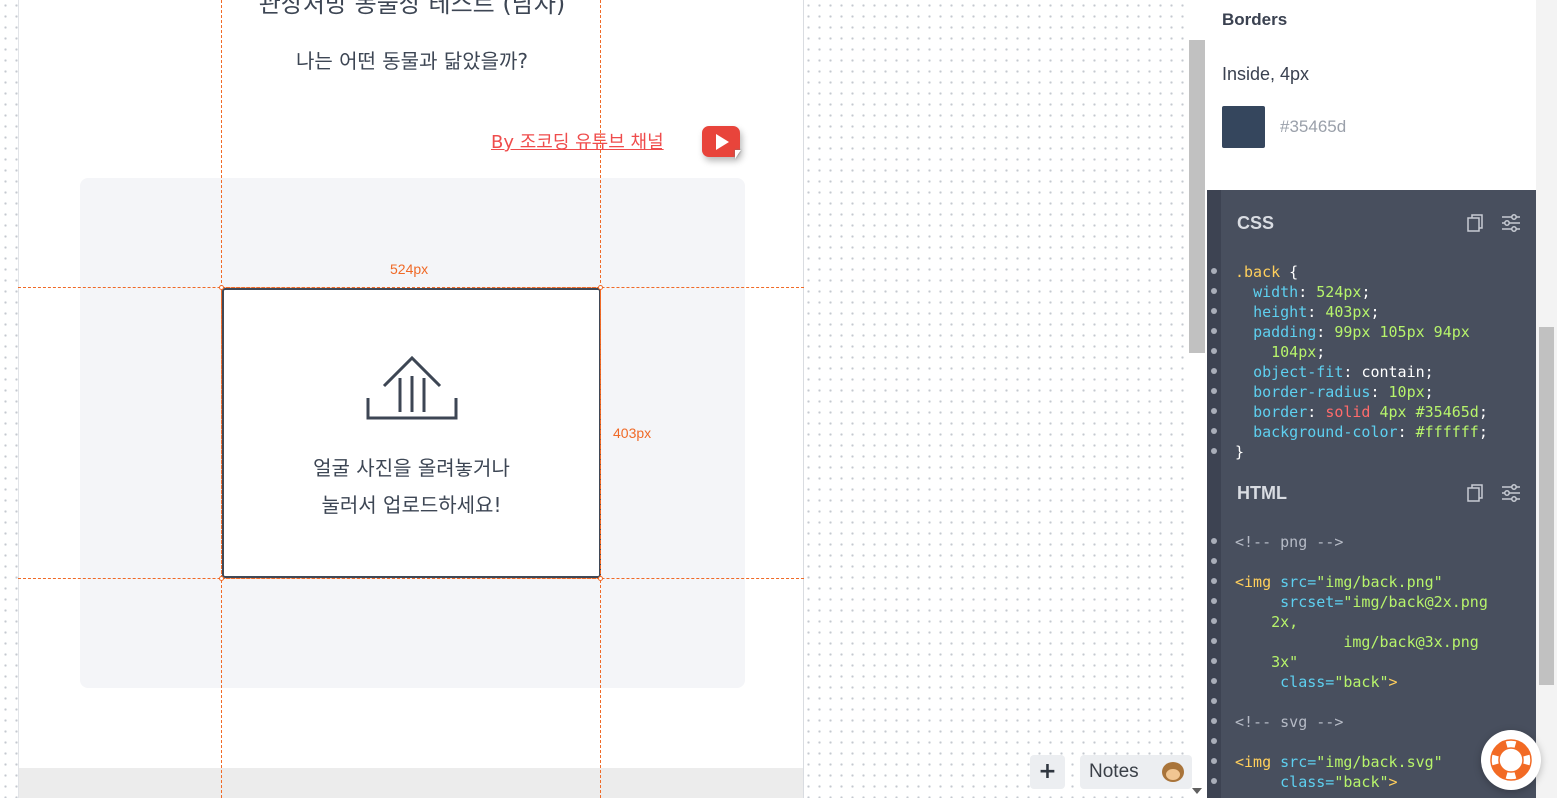  Describe the element at coordinates (411, 433) in the screenshot. I see `selection-outline` at that location.